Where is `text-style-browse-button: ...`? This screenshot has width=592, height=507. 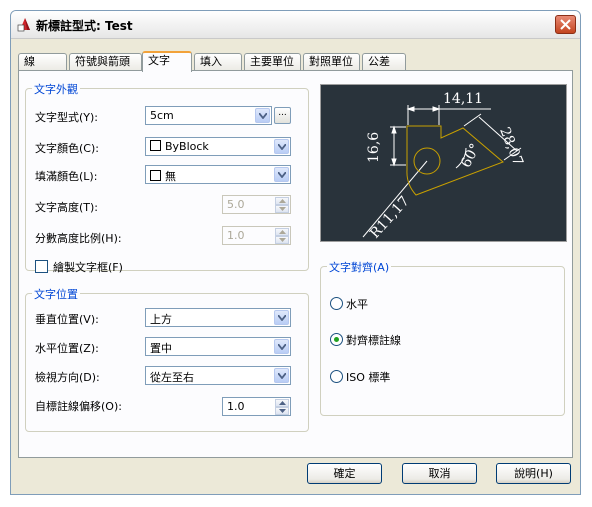
text-style-browse-button: ... is located at coordinates (282, 115).